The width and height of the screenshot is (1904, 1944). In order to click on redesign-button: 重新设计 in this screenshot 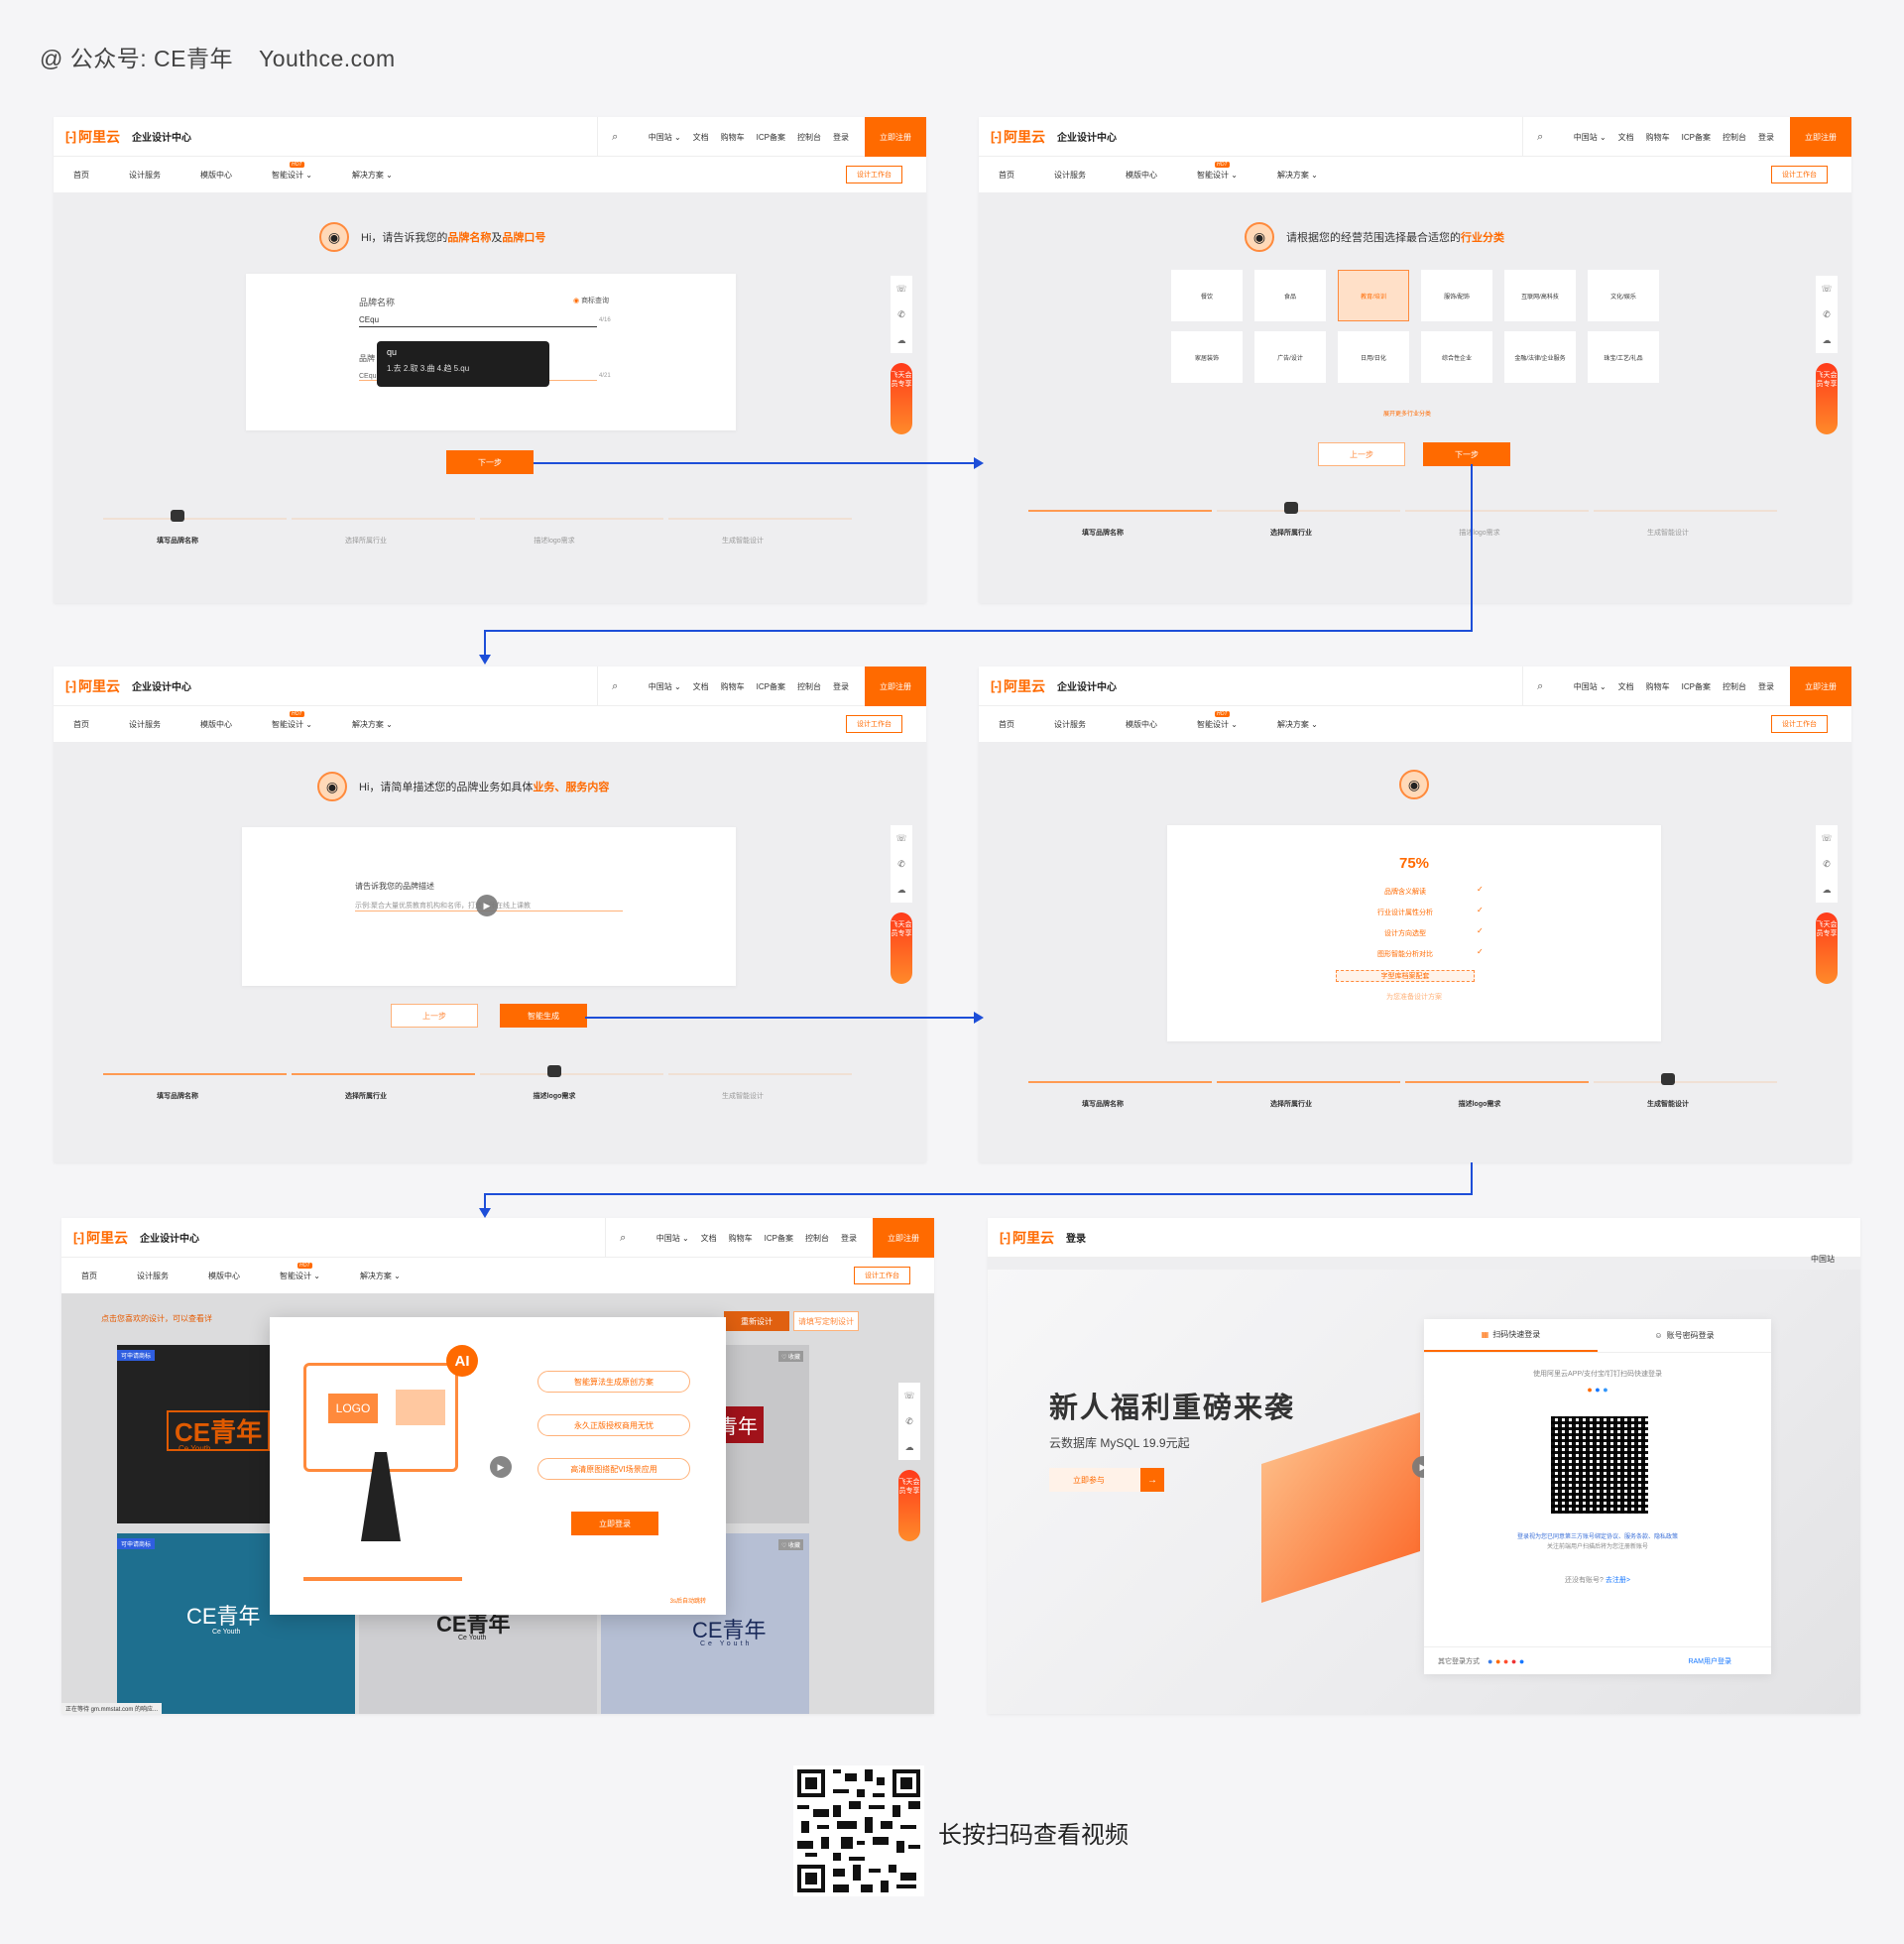, I will do `click(756, 1321)`.